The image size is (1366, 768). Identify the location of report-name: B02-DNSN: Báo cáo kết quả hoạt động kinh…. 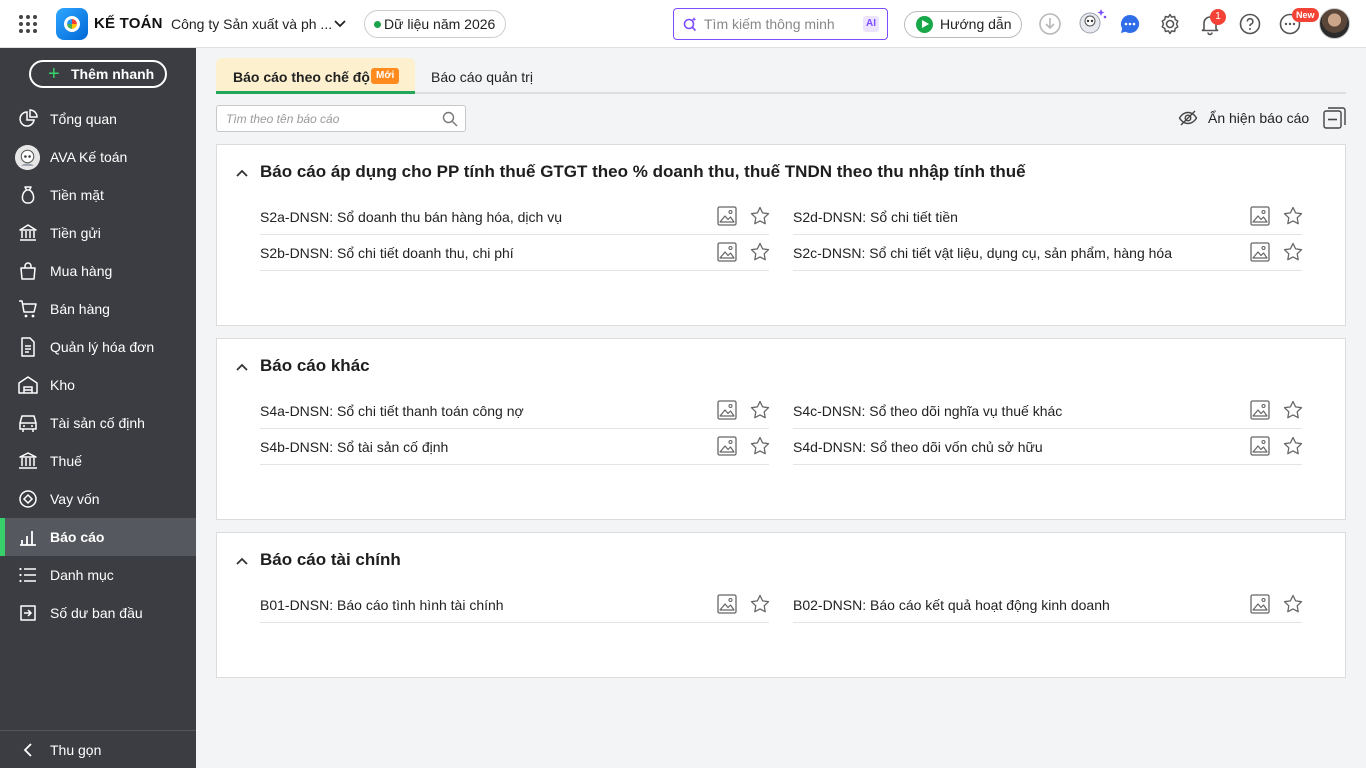
(951, 605).